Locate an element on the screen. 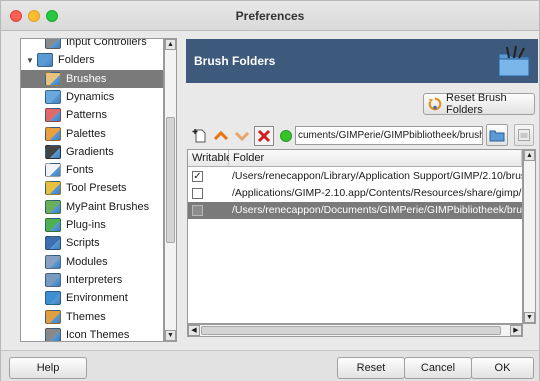 This screenshot has height=381, width=540. scripts-icon is located at coordinates (53, 243).